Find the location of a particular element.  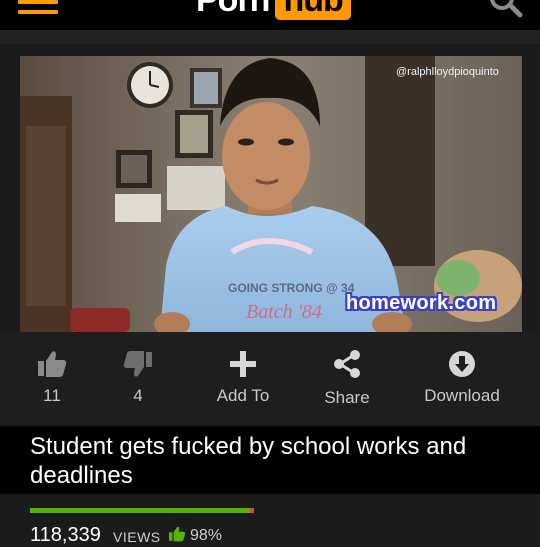

rating-bar is located at coordinates (142, 510).